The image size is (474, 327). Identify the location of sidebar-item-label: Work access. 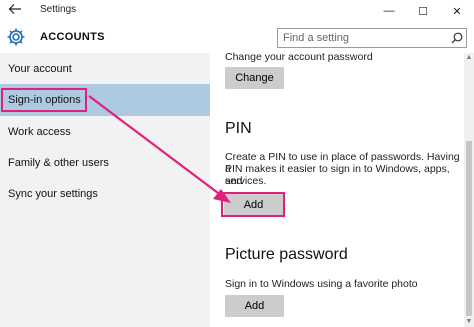
(39, 132).